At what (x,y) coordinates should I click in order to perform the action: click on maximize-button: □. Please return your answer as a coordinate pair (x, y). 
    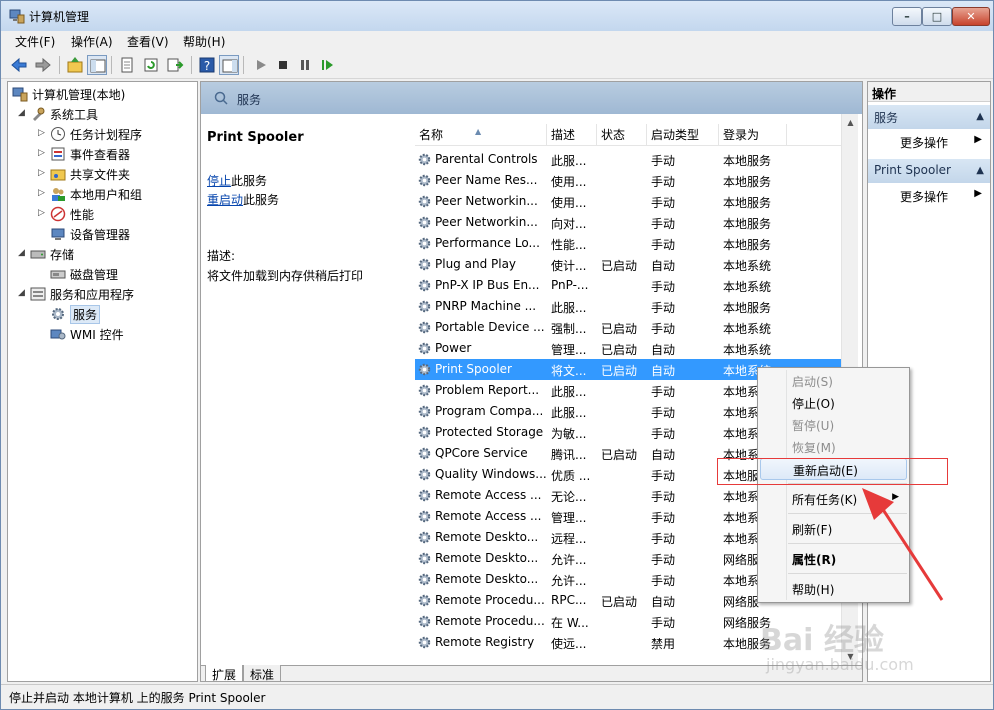
    Looking at the image, I should click on (937, 16).